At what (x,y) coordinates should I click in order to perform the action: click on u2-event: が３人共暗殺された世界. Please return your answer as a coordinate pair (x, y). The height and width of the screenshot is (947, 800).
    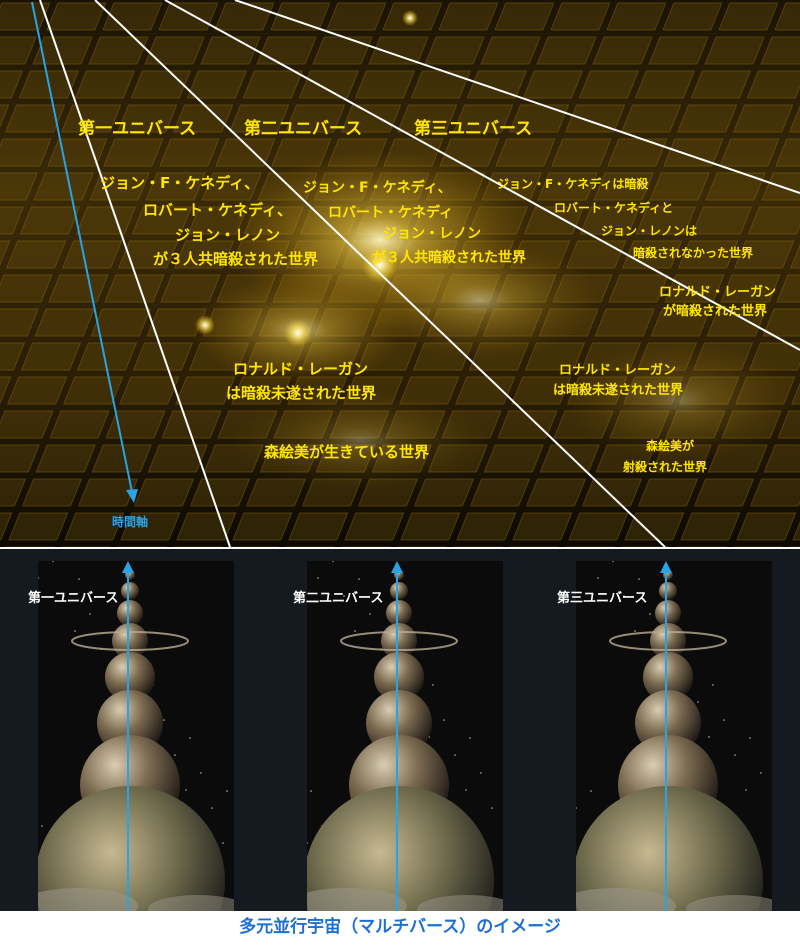
    Looking at the image, I should click on (449, 257).